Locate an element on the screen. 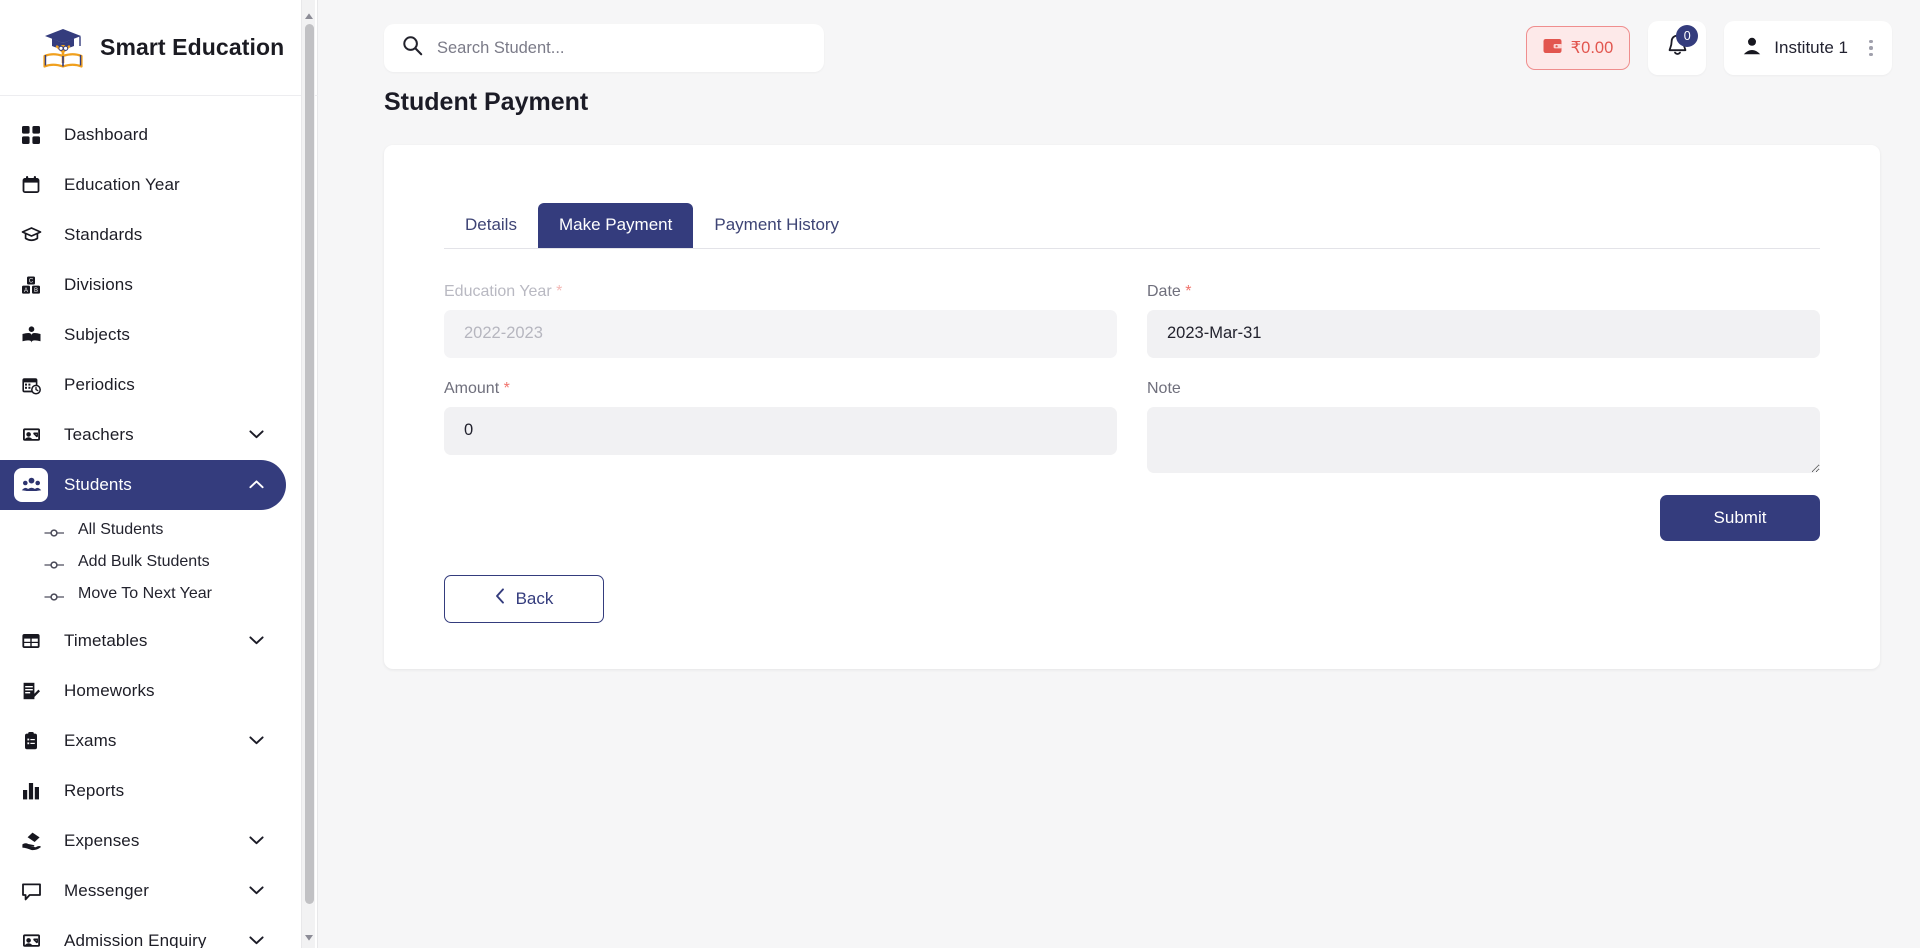 Image resolution: width=1920 pixels, height=948 pixels. page-title: Student Payment is located at coordinates (486, 102).